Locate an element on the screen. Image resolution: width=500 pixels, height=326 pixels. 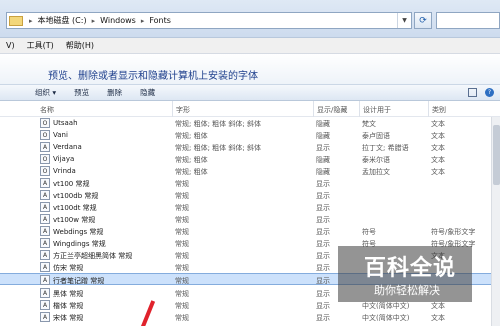
help-icon: ? is located at coordinates (489, 92).